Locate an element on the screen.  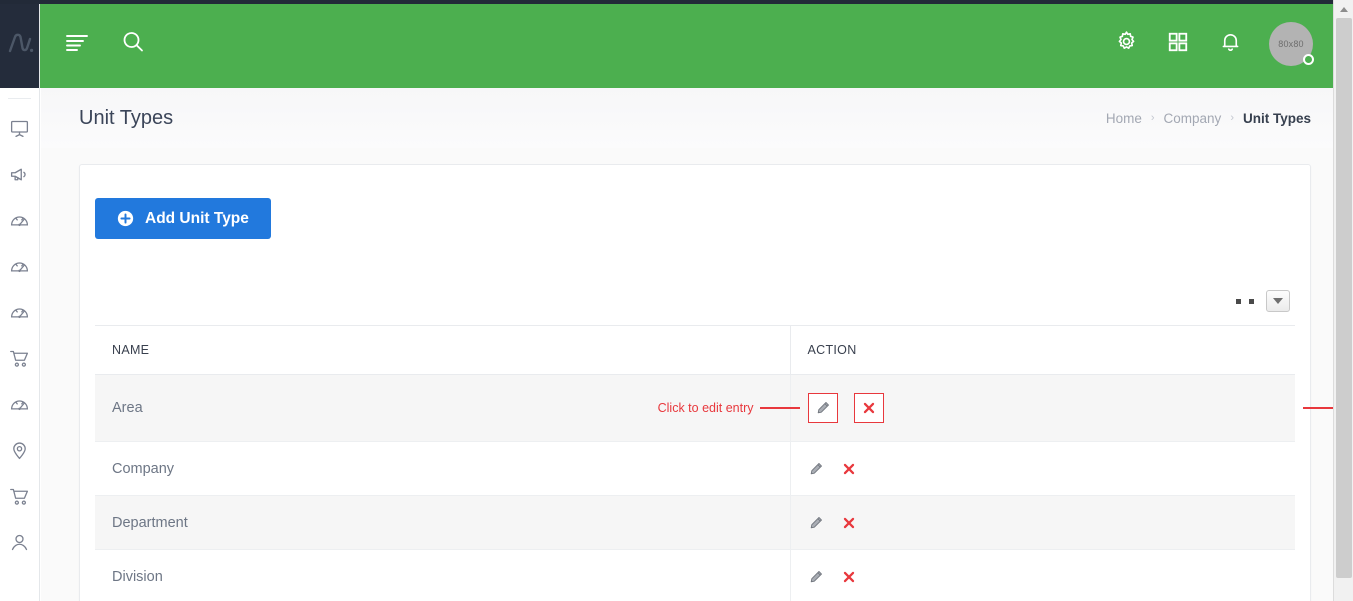
caret-up-icon is located at coordinates (1344, 9).